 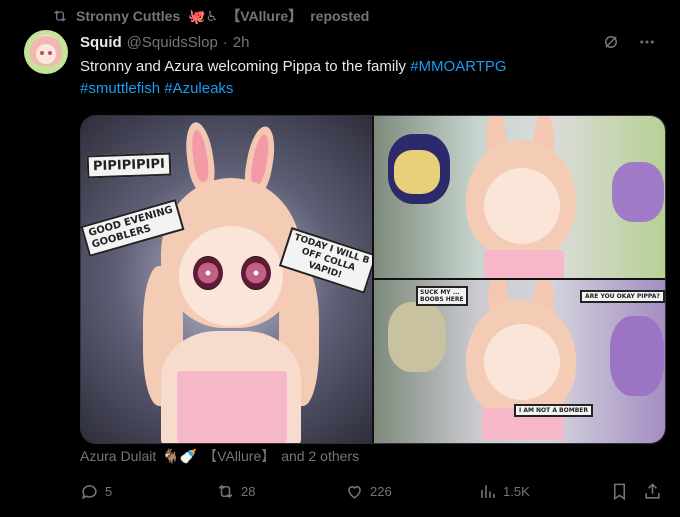 I want to click on heart-icon, so click(x=354, y=492).